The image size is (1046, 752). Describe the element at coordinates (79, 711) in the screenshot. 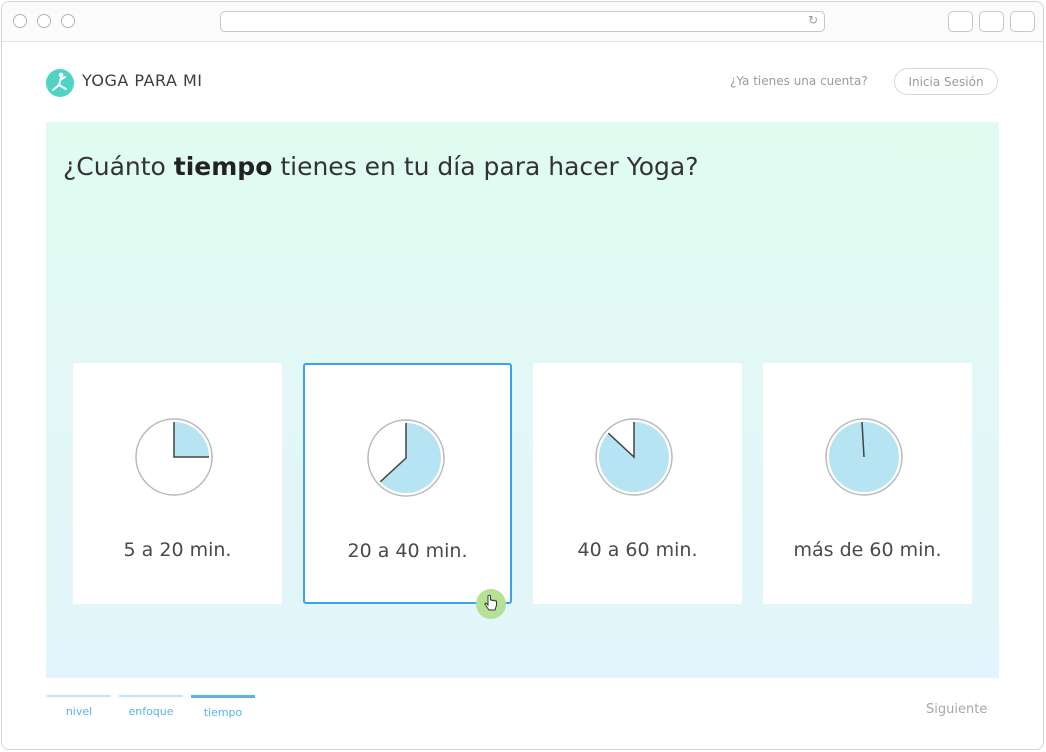

I see `step-label: nivel` at that location.